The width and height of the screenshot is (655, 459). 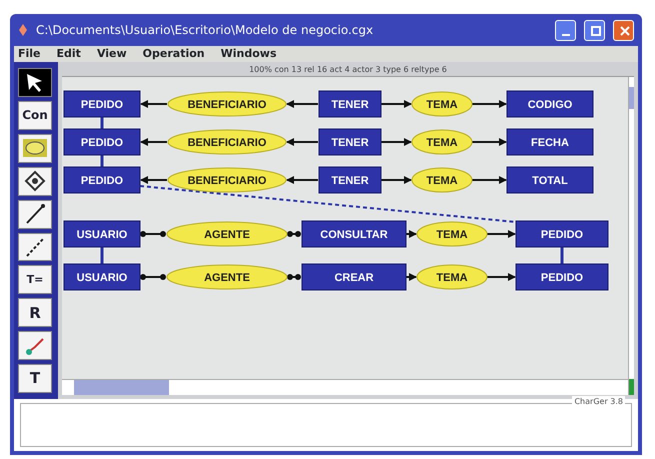 I want to click on oval-tool, so click(x=35, y=148).